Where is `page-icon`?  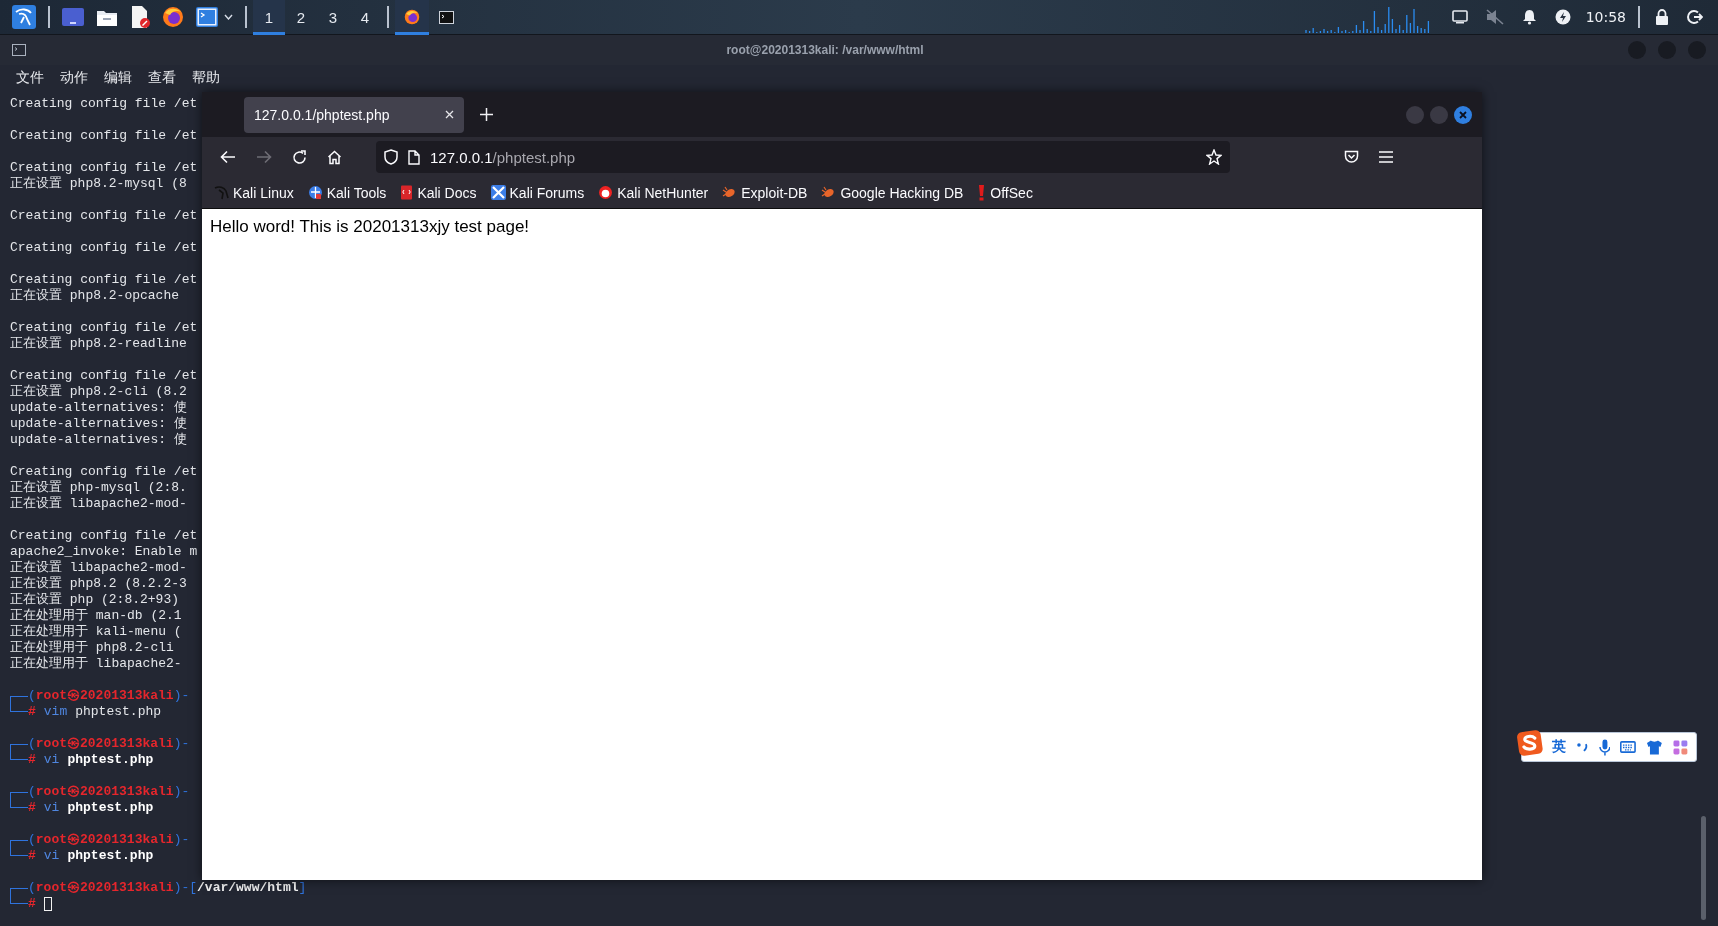
page-icon is located at coordinates (414, 157).